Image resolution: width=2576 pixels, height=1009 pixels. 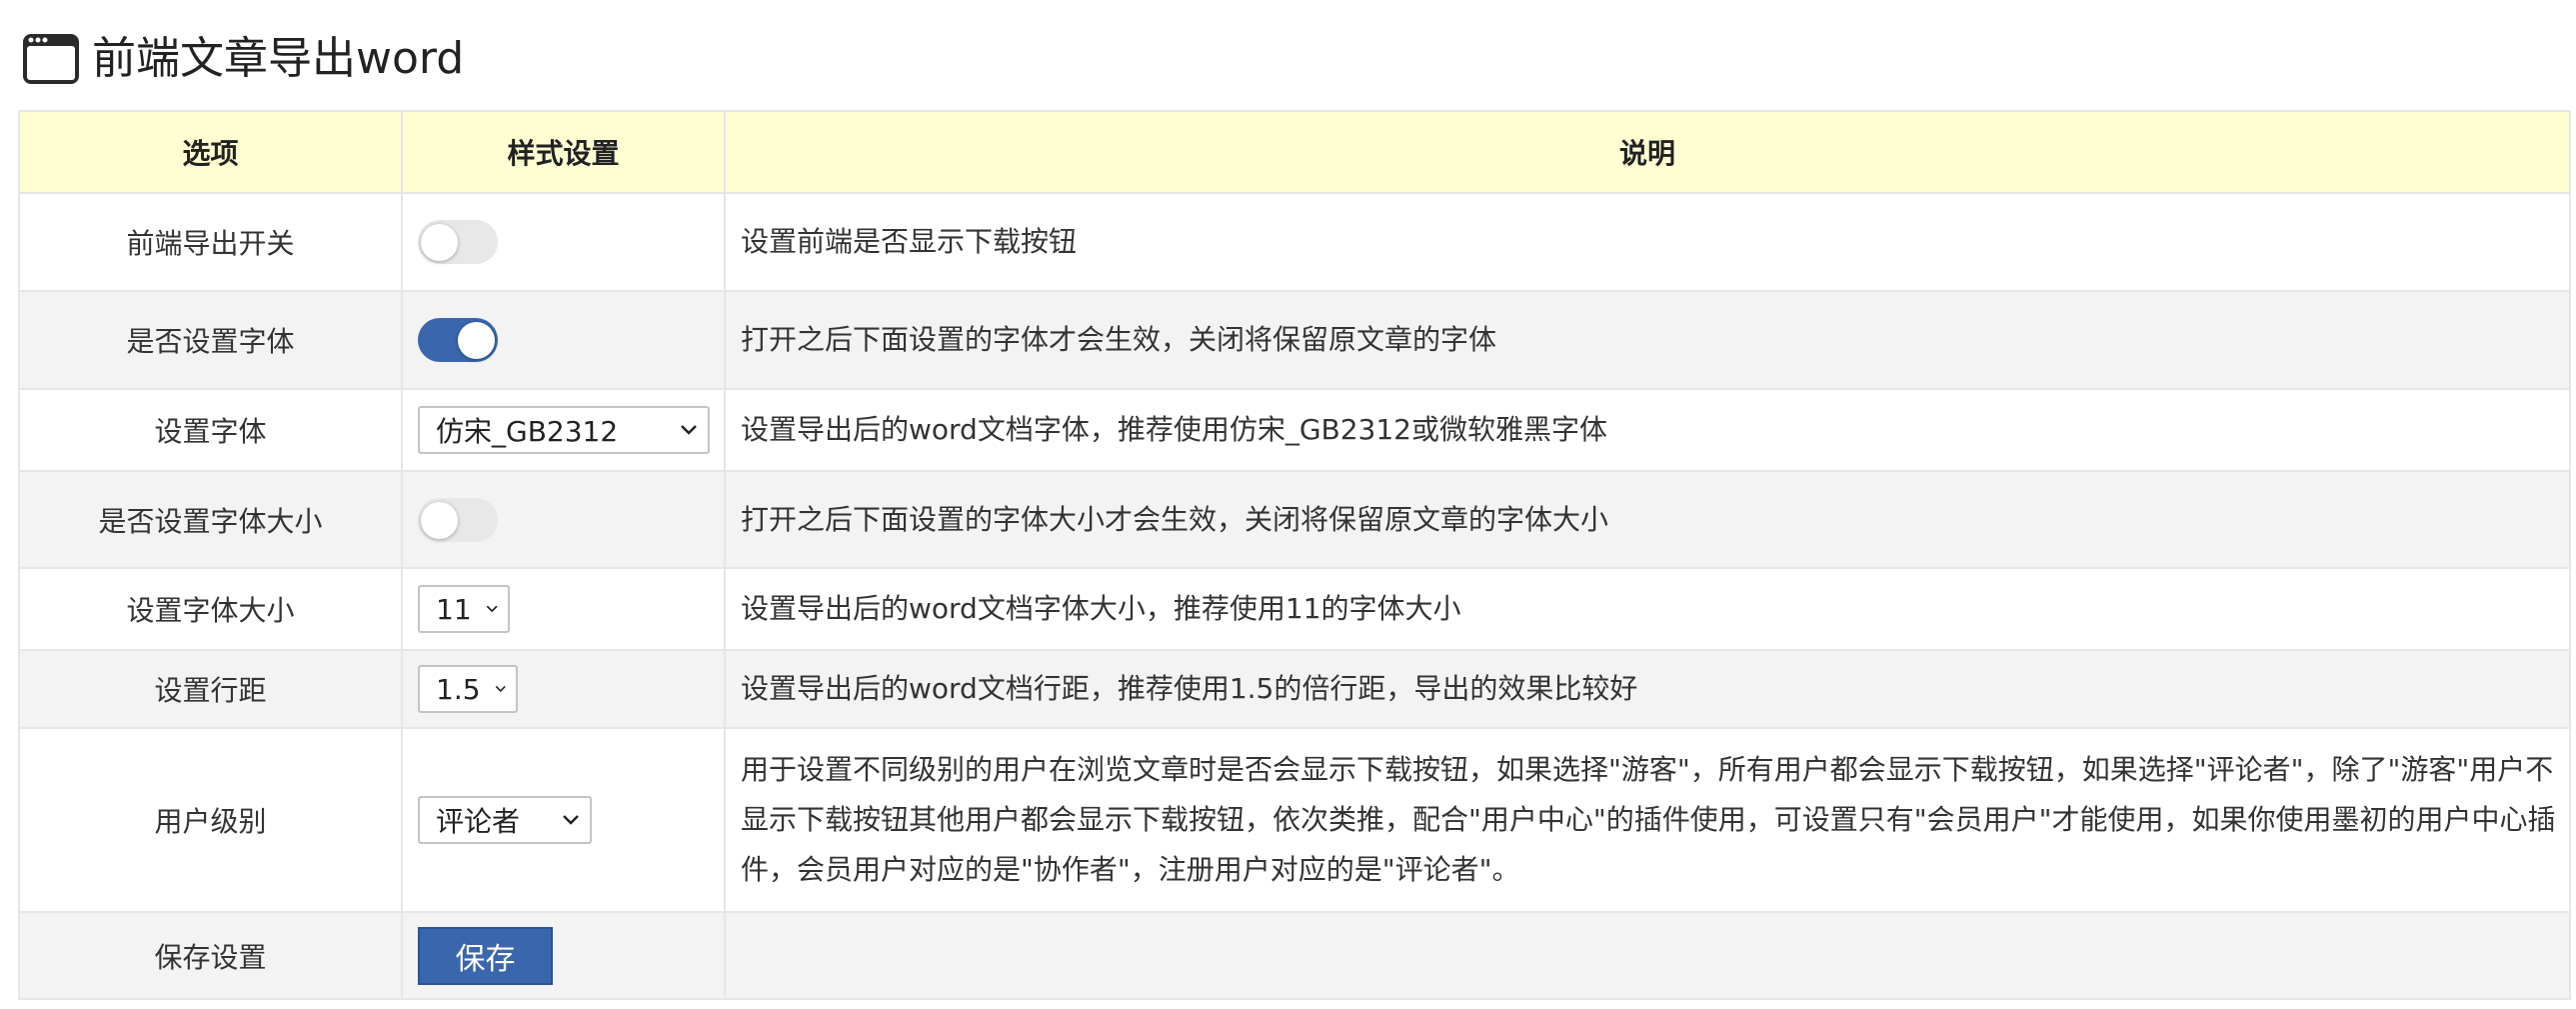 What do you see at coordinates (454, 609) in the screenshot?
I see `font-size-select-value: 11` at bounding box center [454, 609].